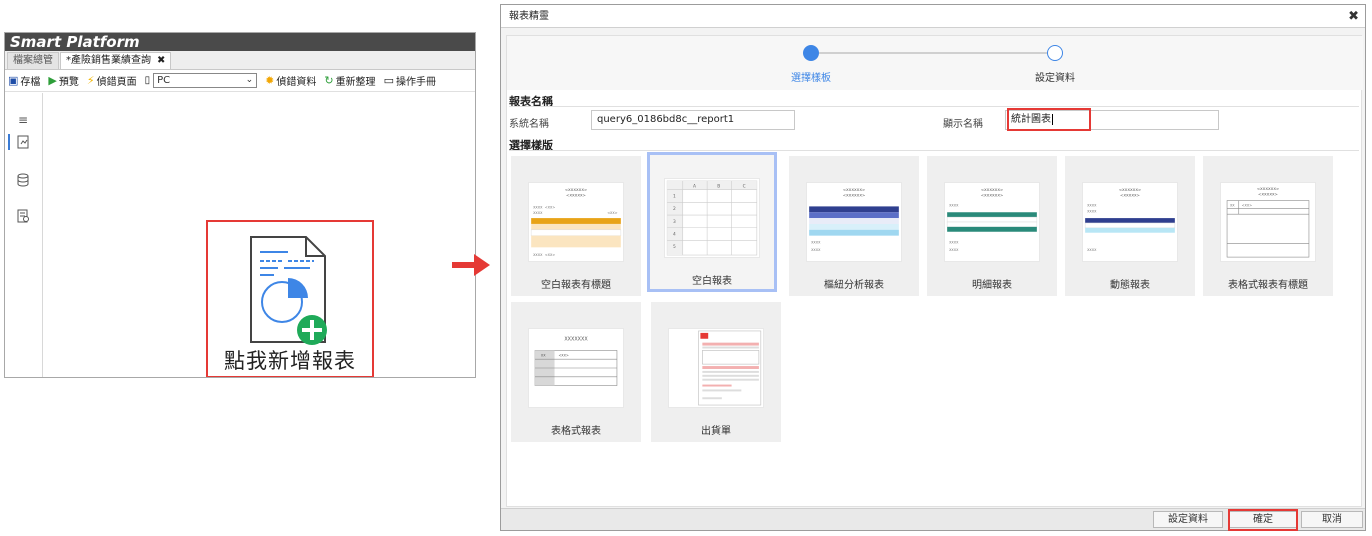 Image resolution: width=1372 pixels, height=536 pixels. I want to click on flow-arrow-icon, so click(471, 265).